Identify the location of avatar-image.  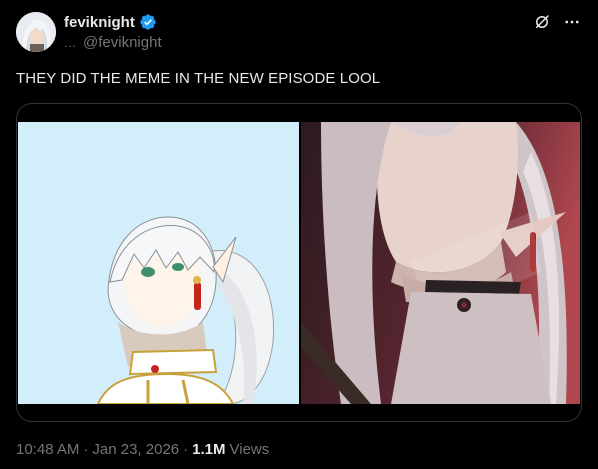
(36, 32).